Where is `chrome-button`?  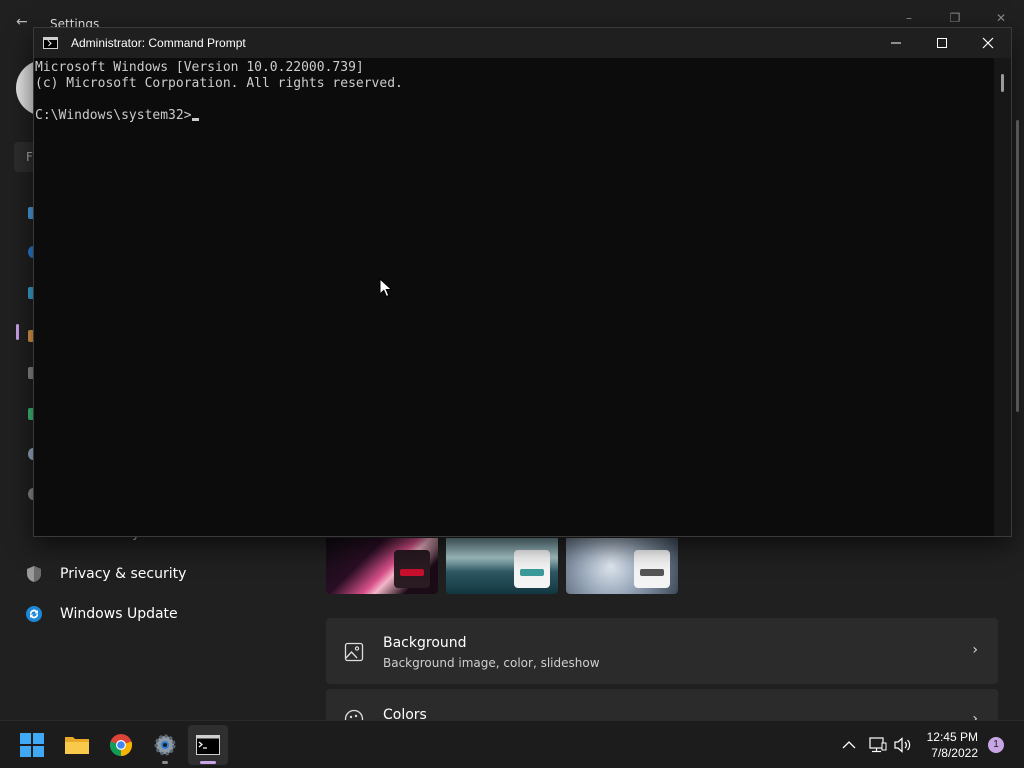
chrome-button is located at coordinates (121, 745).